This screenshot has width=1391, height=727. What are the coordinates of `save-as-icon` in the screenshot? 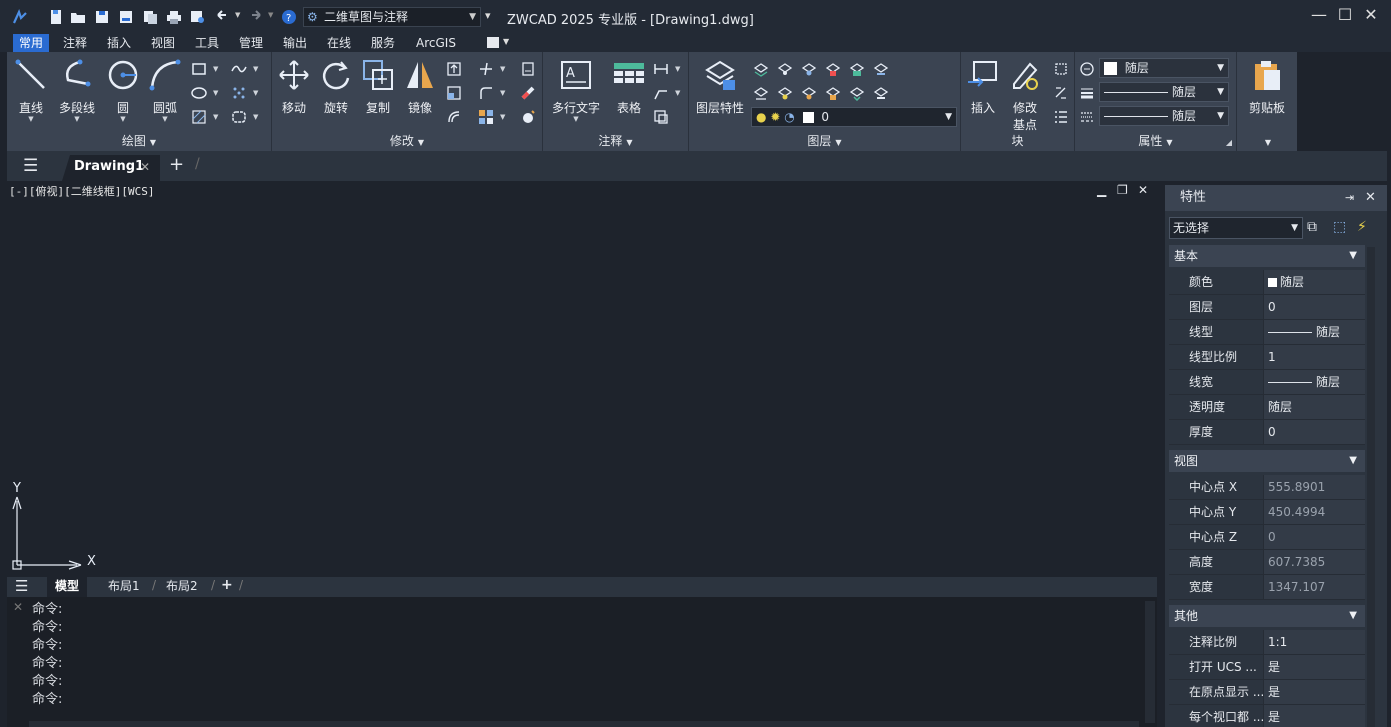 It's located at (126, 17).